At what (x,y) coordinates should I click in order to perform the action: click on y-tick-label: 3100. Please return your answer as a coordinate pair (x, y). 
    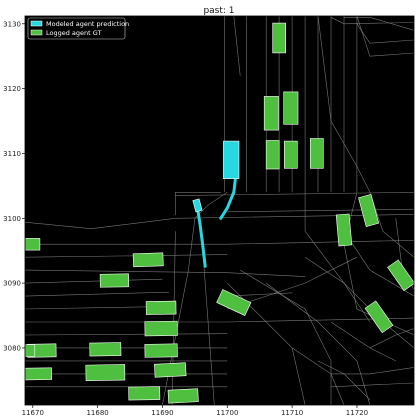
    Looking at the image, I should click on (12, 219).